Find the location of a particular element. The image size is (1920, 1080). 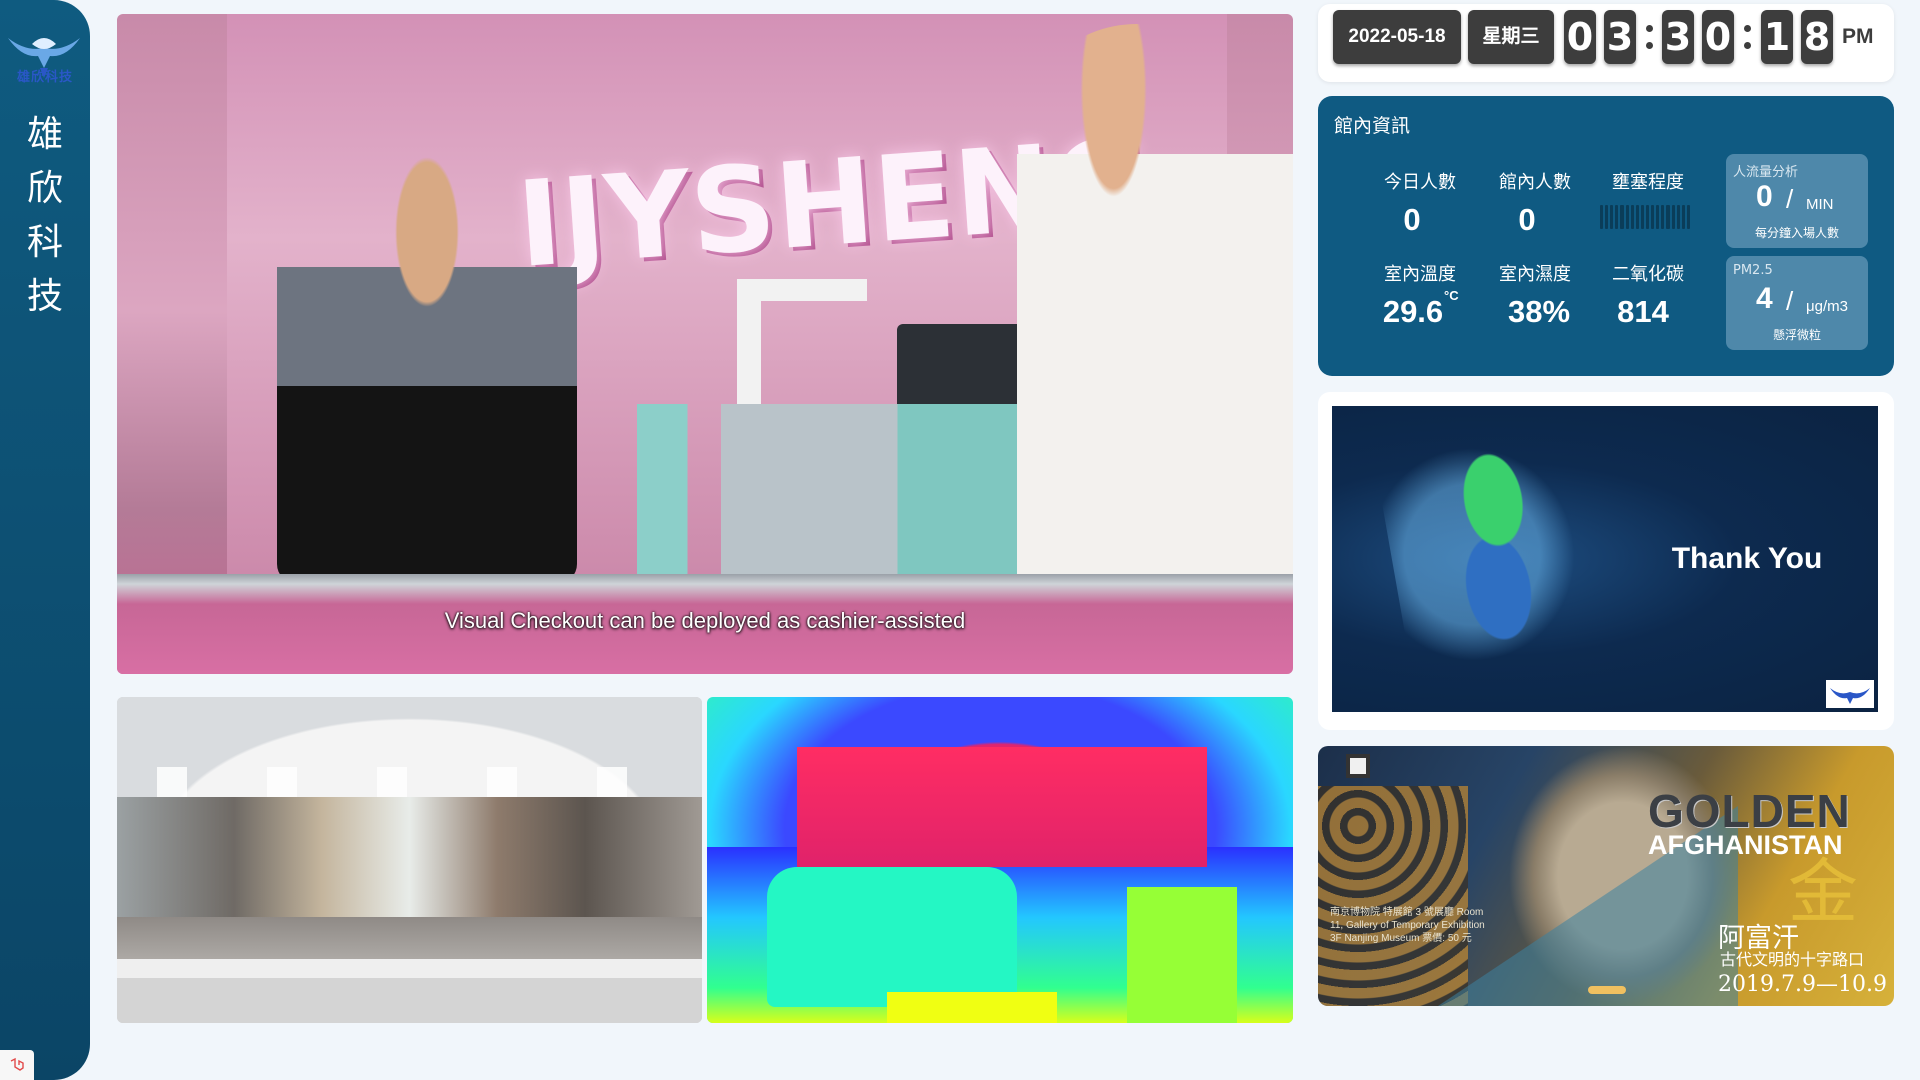

humidity-value: 38% is located at coordinates (1539, 311).